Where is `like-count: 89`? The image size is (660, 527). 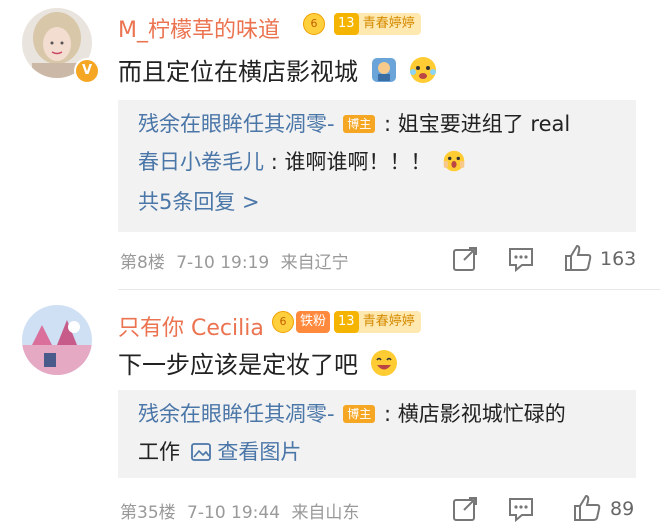
like-count: 89 is located at coordinates (622, 509).